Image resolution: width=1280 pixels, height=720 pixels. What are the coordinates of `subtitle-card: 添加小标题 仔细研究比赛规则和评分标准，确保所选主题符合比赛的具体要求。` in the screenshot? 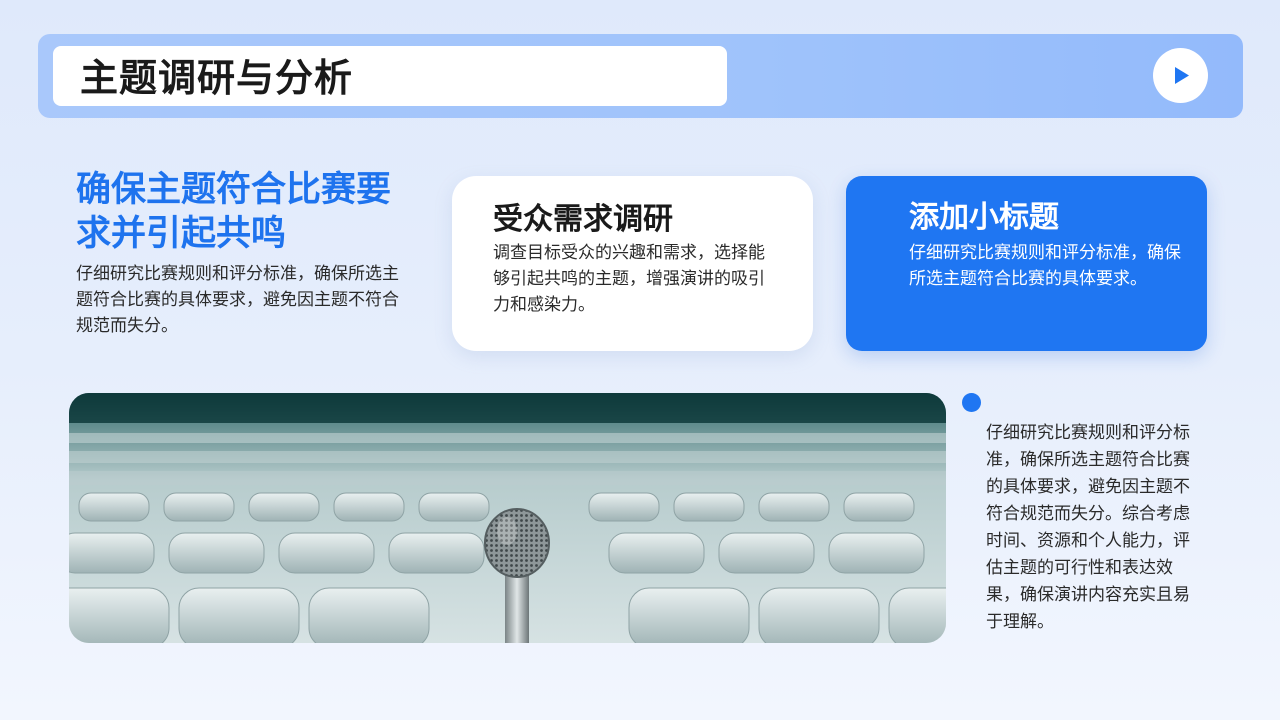 It's located at (1026, 263).